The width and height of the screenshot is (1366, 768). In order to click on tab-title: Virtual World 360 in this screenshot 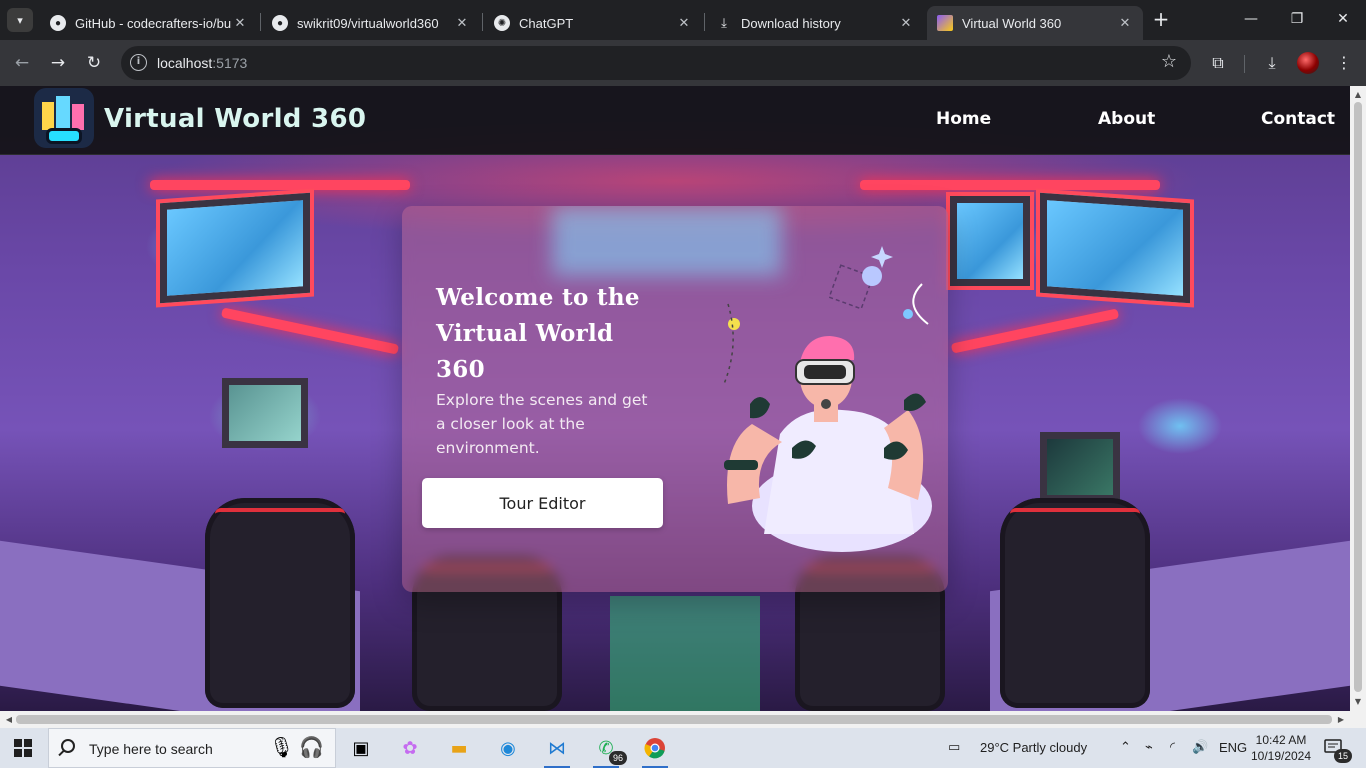, I will do `click(1012, 23)`.